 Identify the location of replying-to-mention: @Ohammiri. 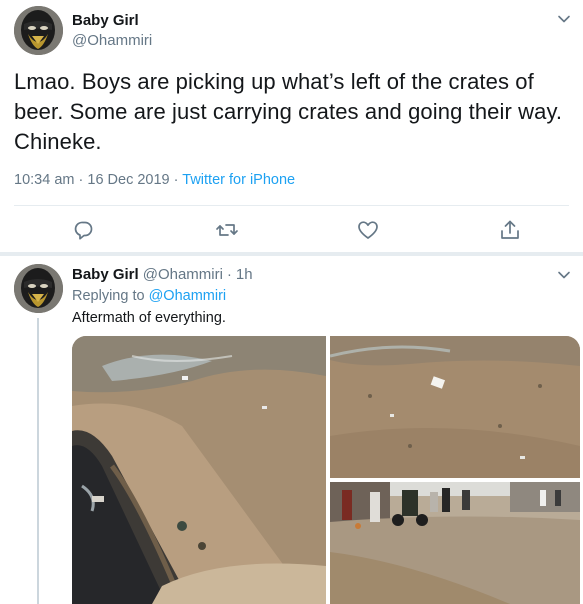
(188, 296).